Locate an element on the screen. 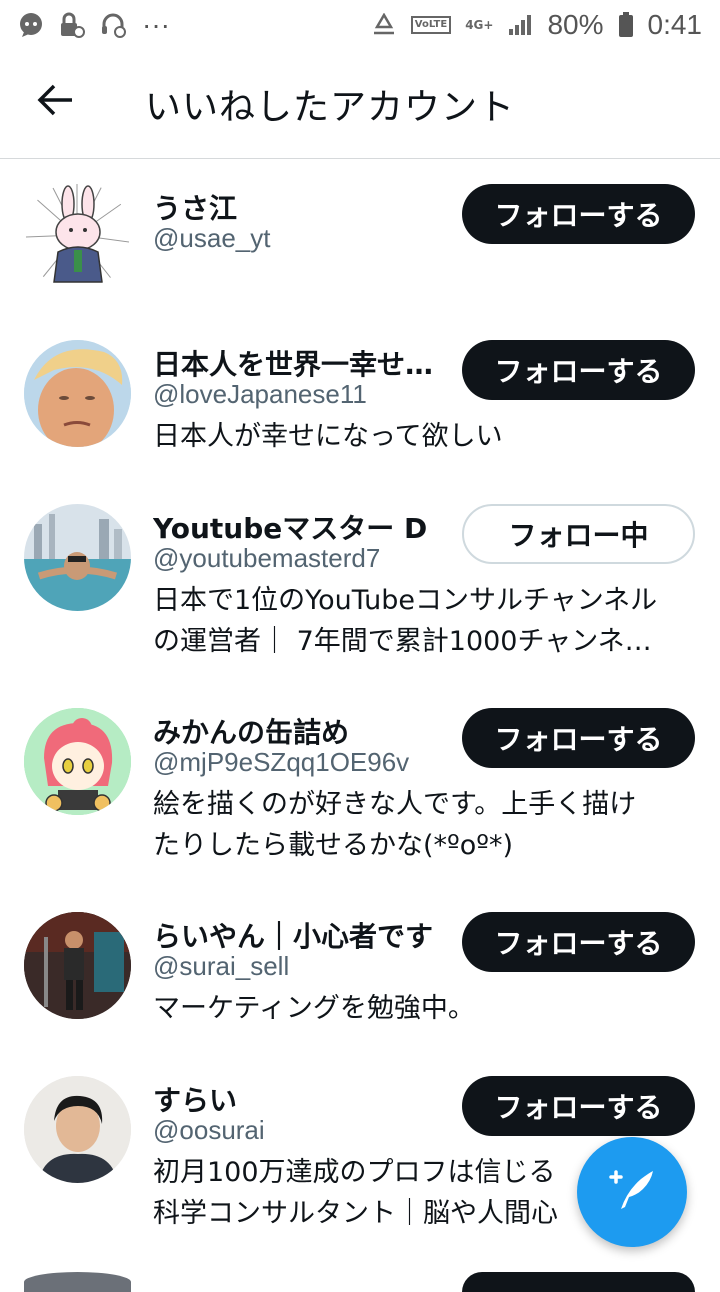 This screenshot has height=1292, width=720. account-handle: @usae_yt is located at coordinates (212, 238).